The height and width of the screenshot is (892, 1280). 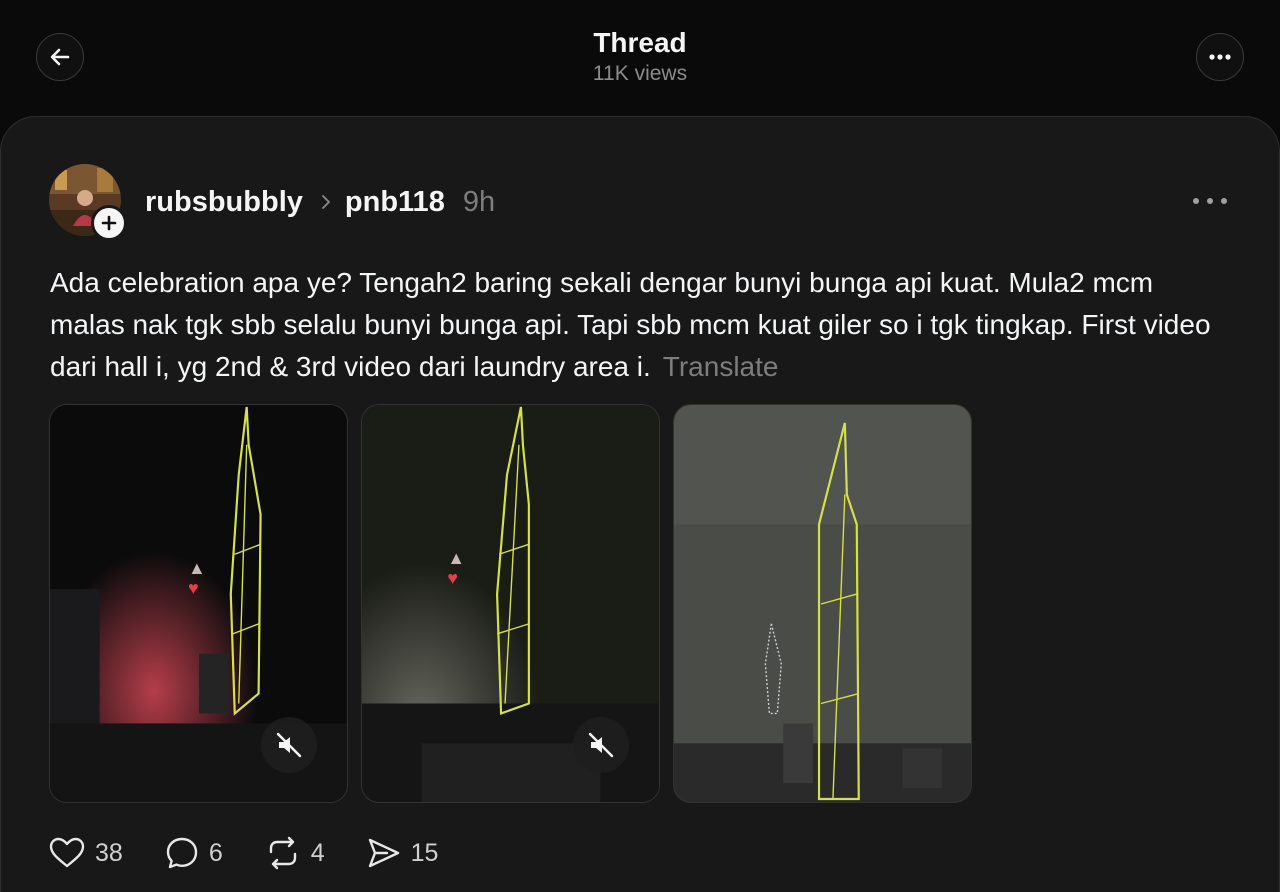 What do you see at coordinates (224, 202) in the screenshot?
I see `username: rubsbubbly` at bounding box center [224, 202].